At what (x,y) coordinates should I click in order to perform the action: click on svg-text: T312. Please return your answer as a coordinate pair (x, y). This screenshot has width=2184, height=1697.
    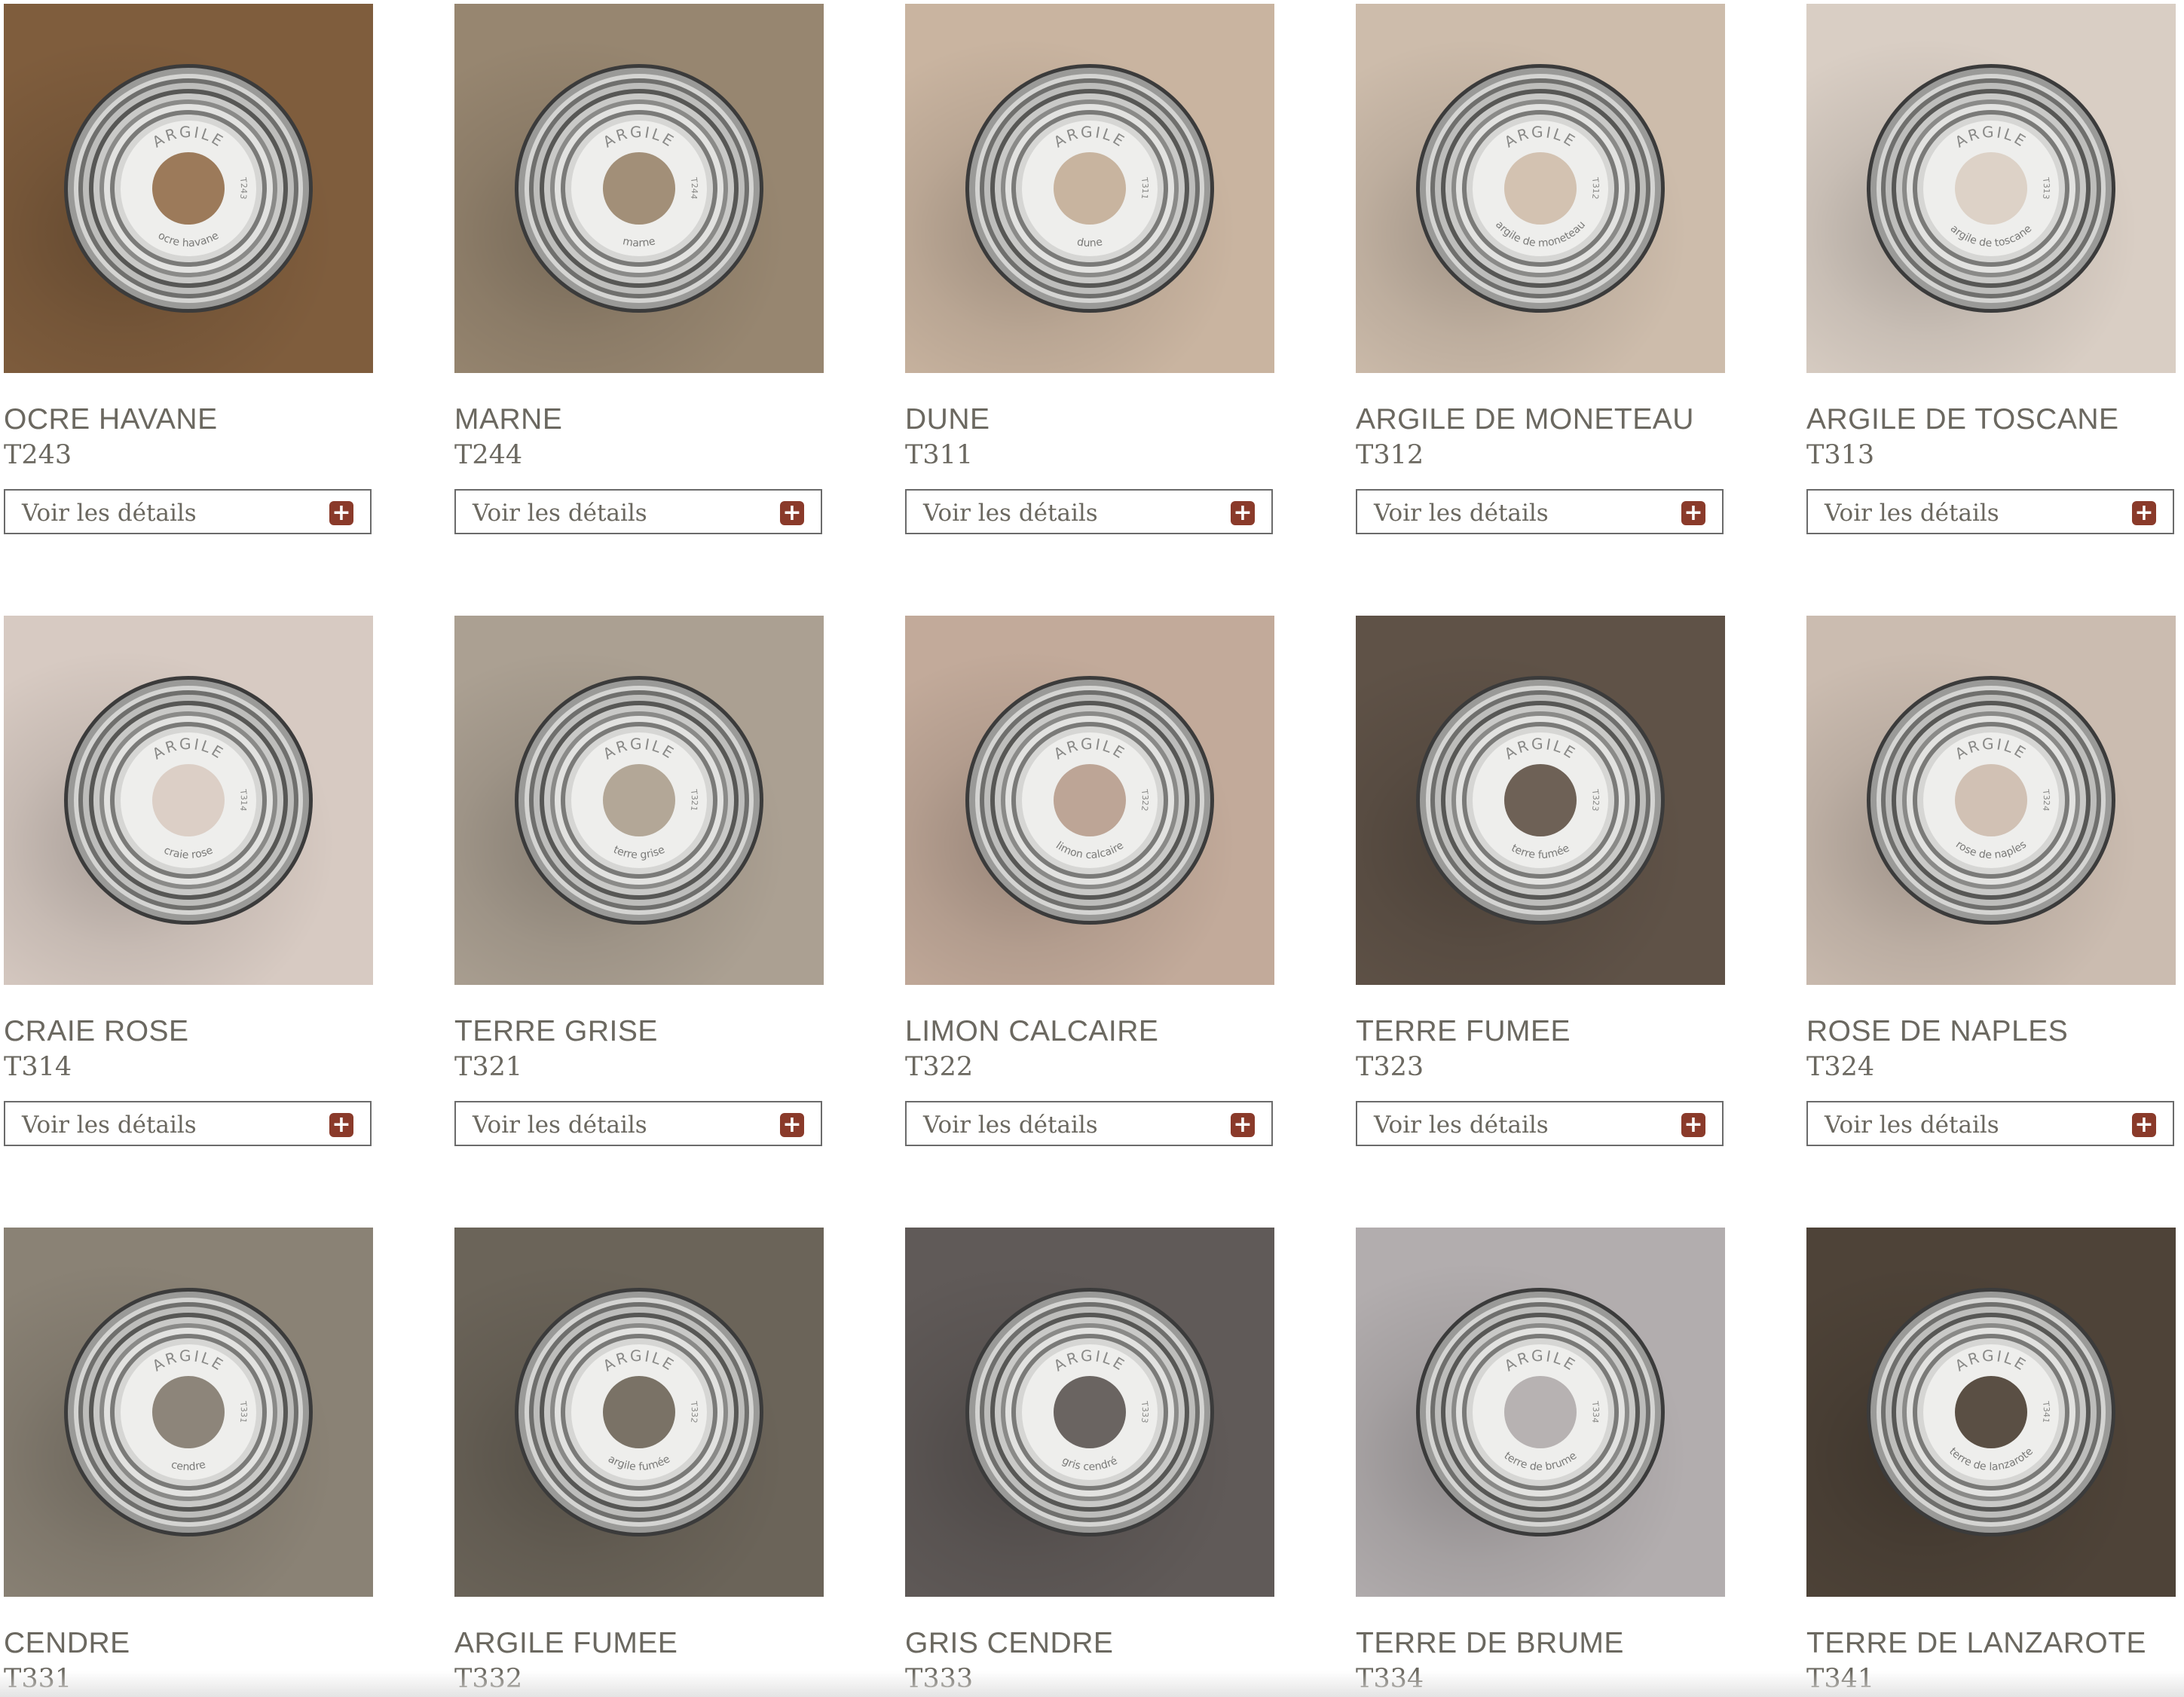
    Looking at the image, I should click on (1595, 188).